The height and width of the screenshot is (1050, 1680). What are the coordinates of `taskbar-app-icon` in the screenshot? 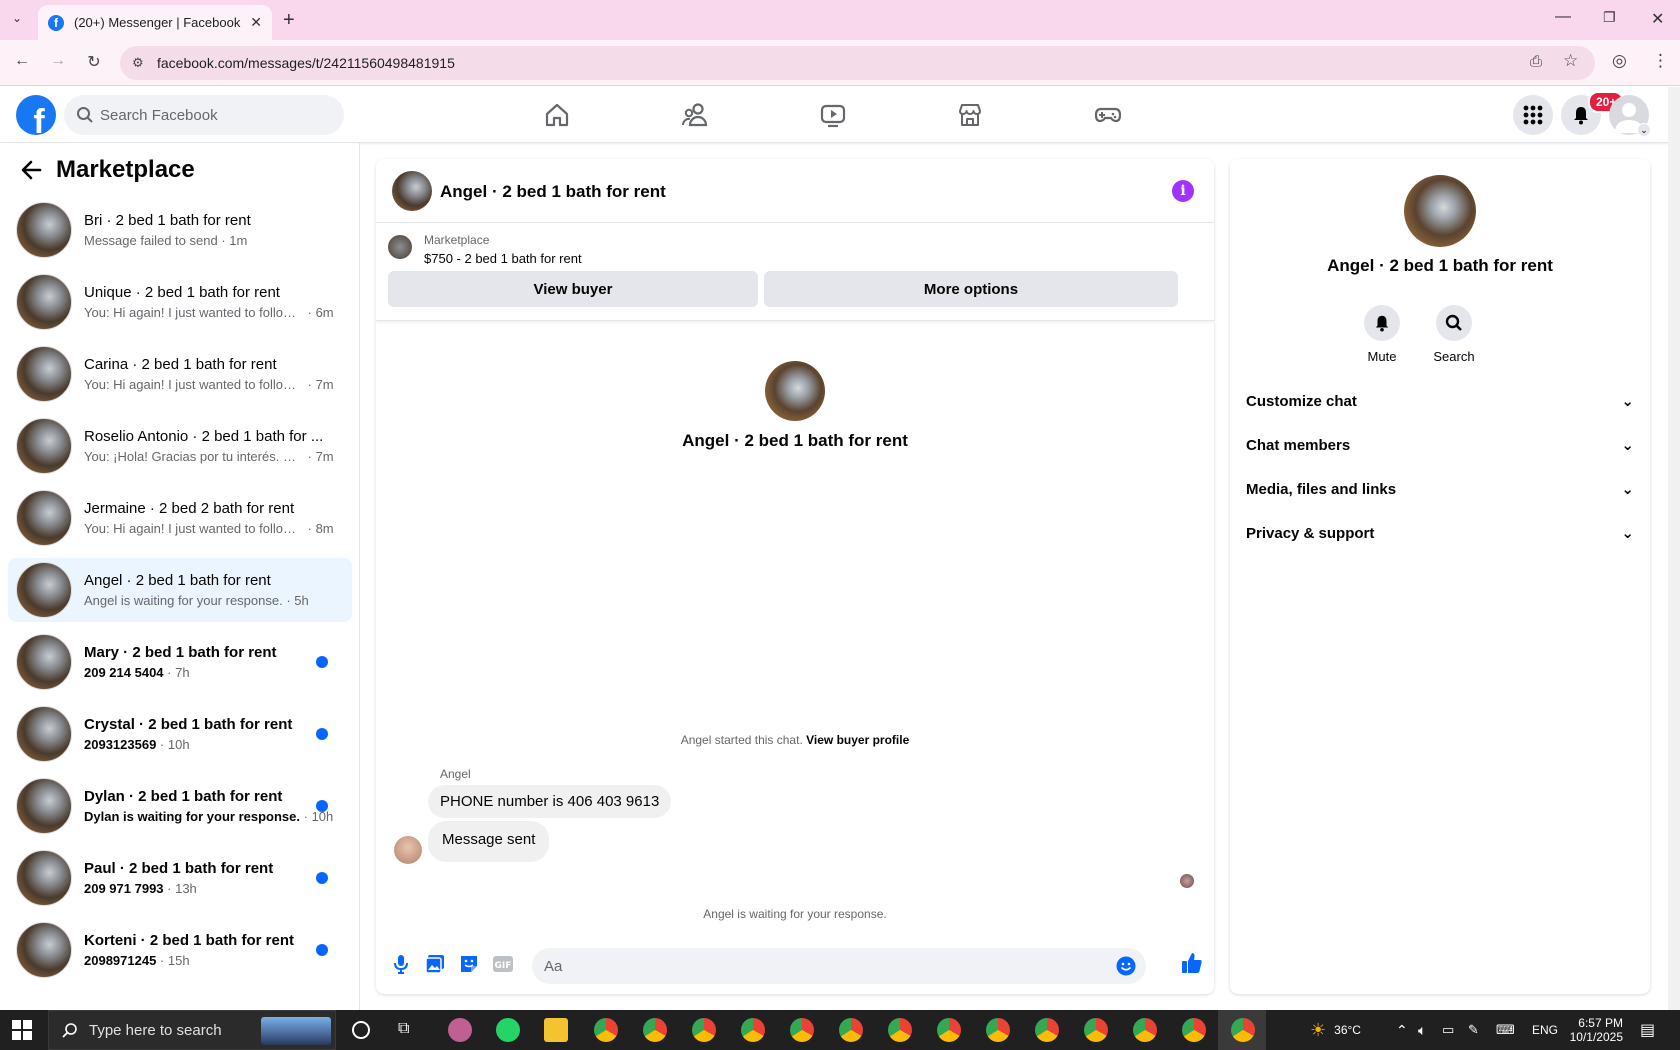 It's located at (460, 1030).